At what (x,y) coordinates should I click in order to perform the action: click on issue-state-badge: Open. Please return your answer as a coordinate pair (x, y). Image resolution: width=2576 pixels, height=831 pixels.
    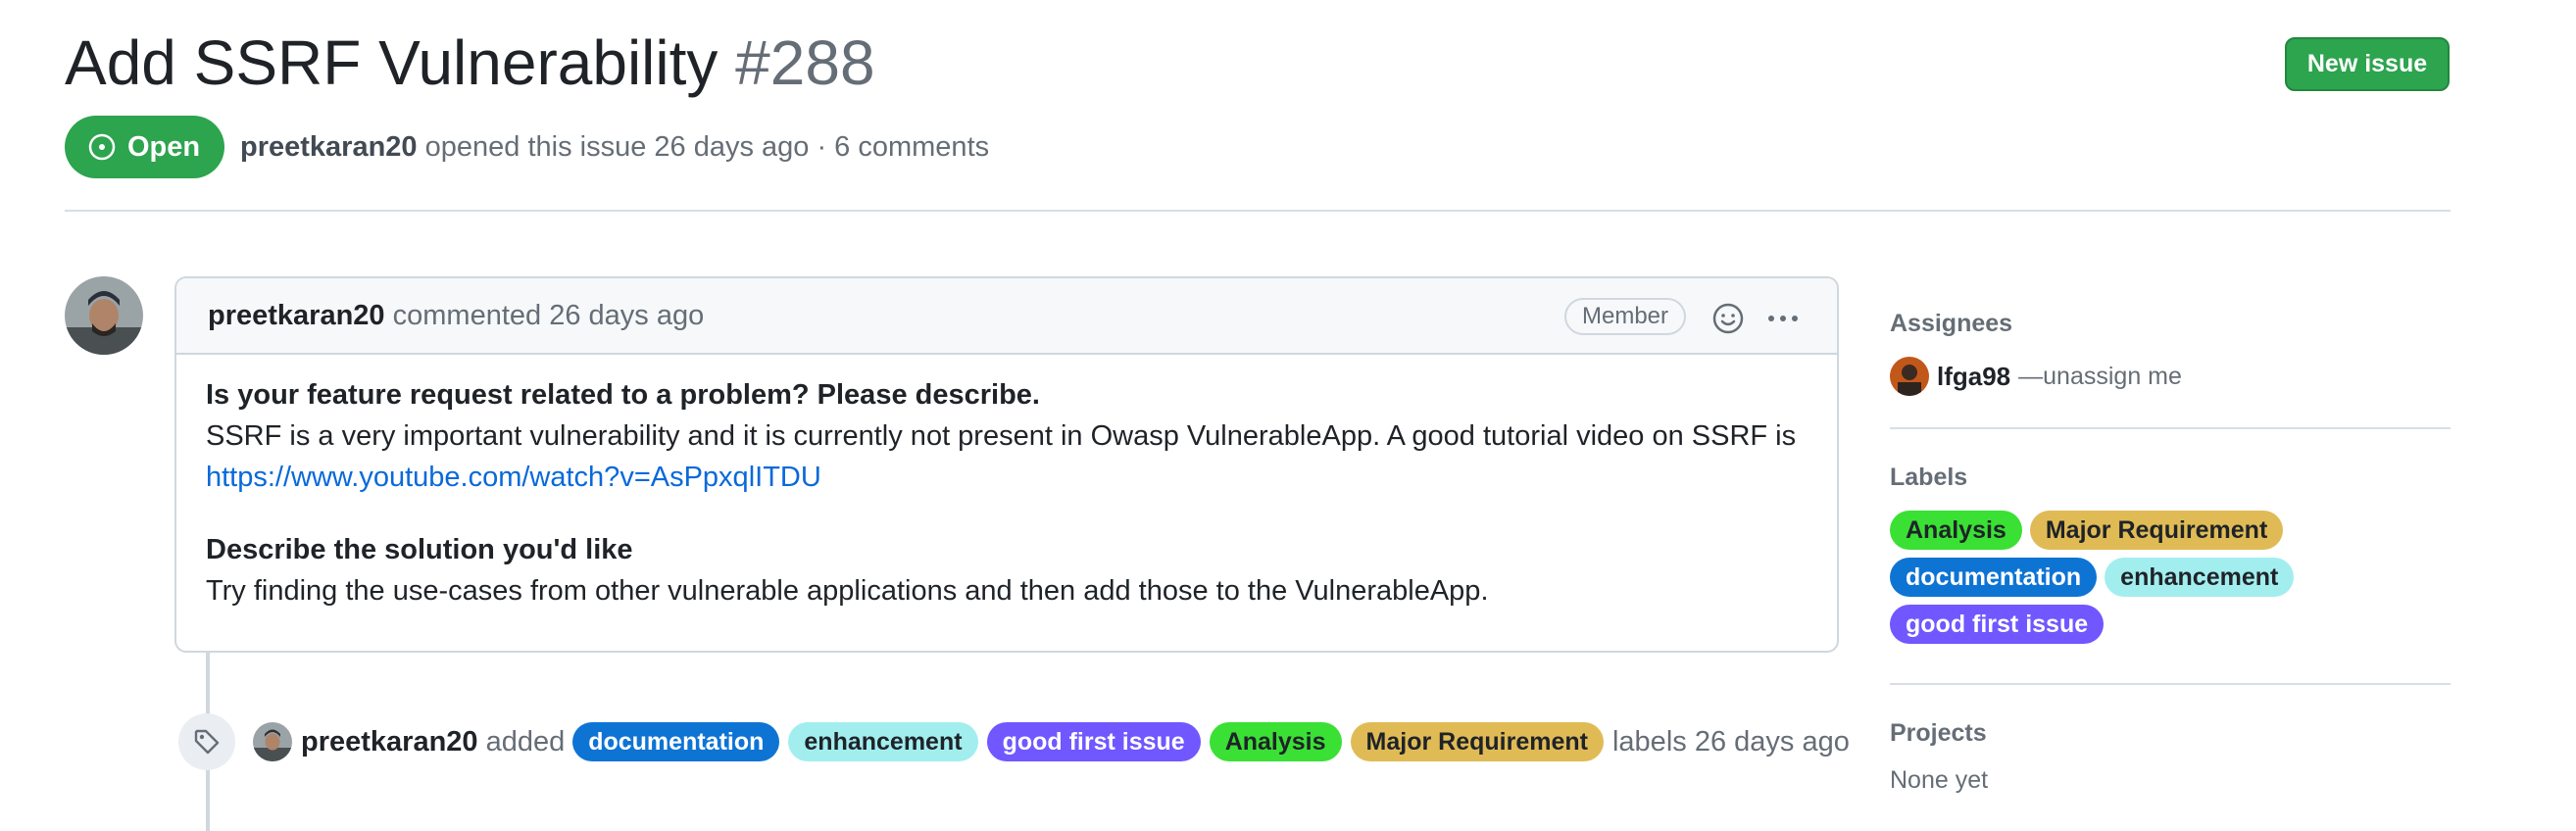
    Looking at the image, I should click on (144, 147).